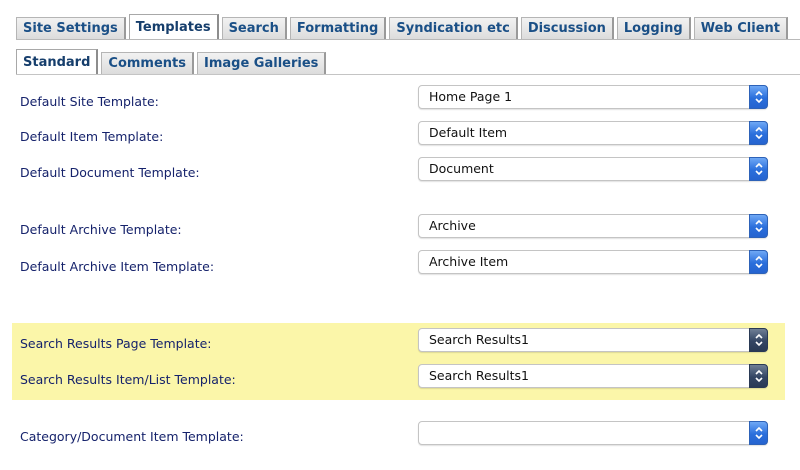  What do you see at coordinates (593, 169) in the screenshot?
I see `default-document-template-select: Document` at bounding box center [593, 169].